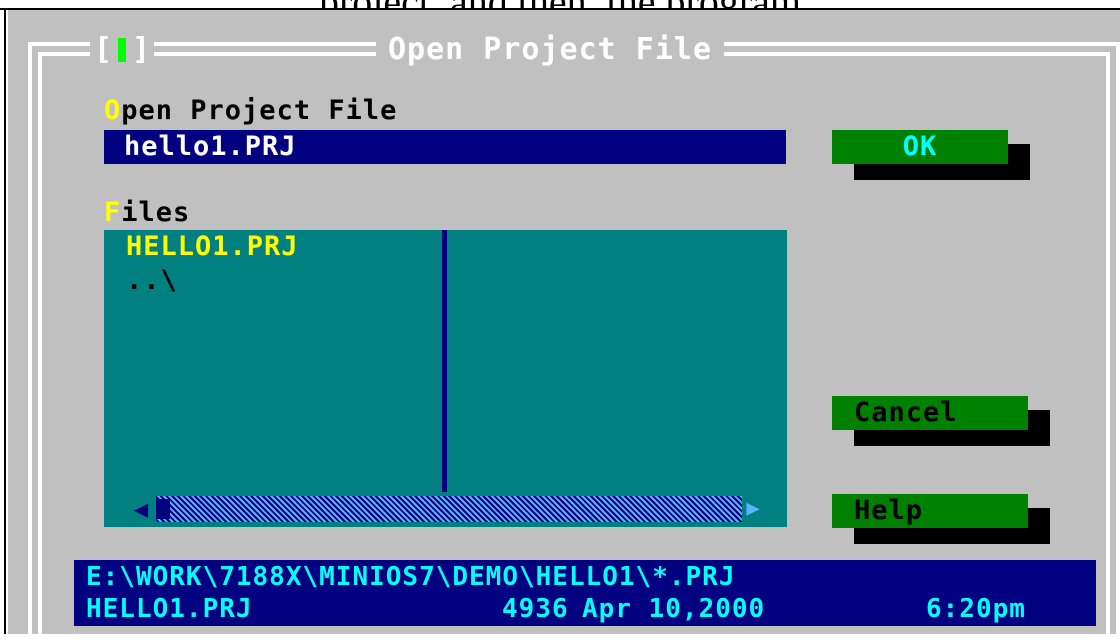 Image resolution: width=1120 pixels, height=642 pixels. What do you see at coordinates (444, 361) in the screenshot?
I see `column-divider` at bounding box center [444, 361].